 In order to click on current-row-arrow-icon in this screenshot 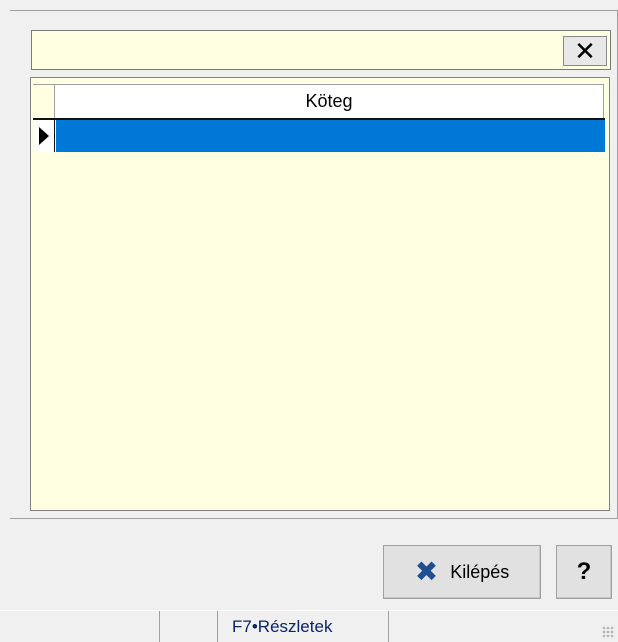, I will do `click(43, 136)`.